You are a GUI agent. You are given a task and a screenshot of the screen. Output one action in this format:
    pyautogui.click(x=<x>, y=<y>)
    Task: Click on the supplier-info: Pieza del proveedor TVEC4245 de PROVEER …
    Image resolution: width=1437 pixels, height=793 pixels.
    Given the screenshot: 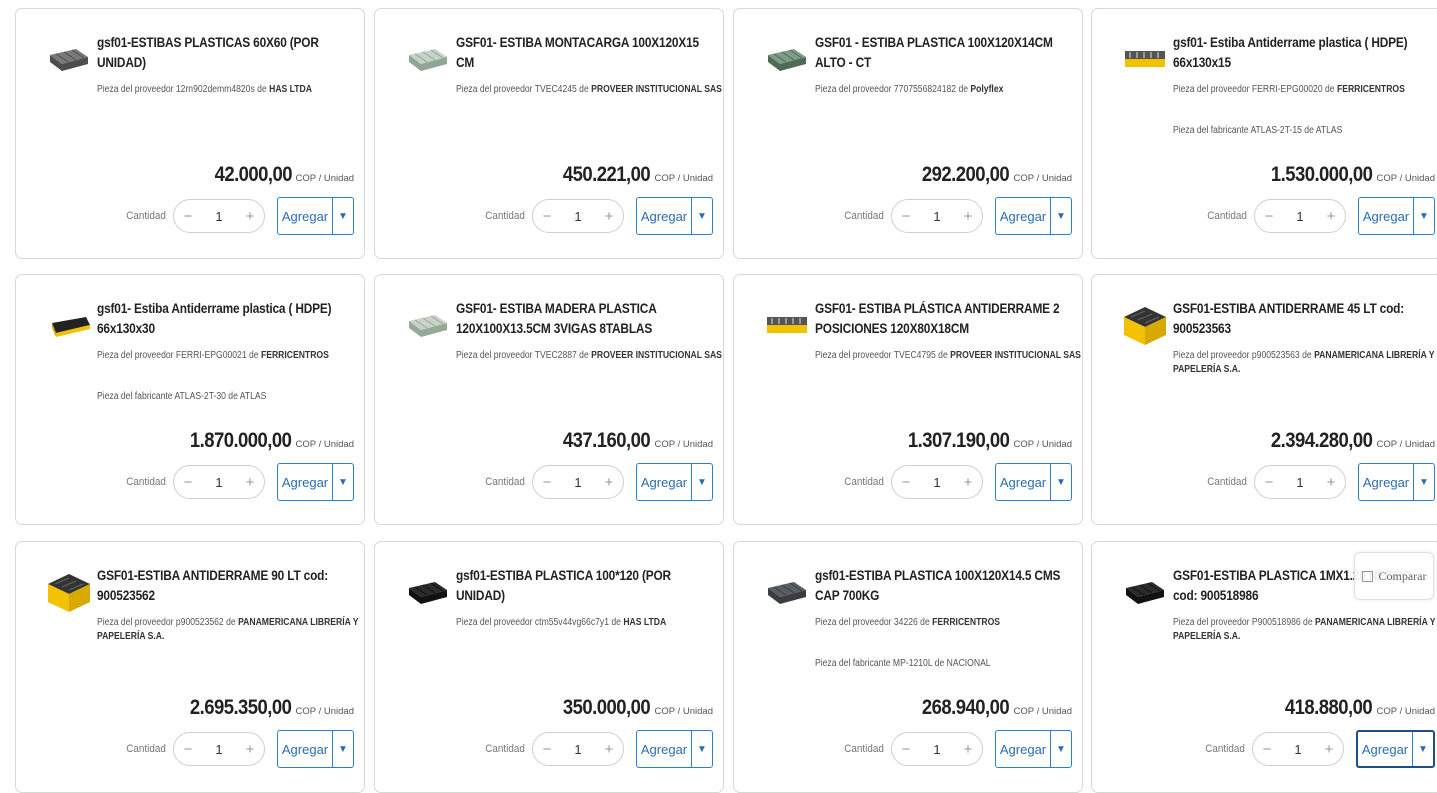 What is the action you would take?
    pyautogui.click(x=589, y=90)
    